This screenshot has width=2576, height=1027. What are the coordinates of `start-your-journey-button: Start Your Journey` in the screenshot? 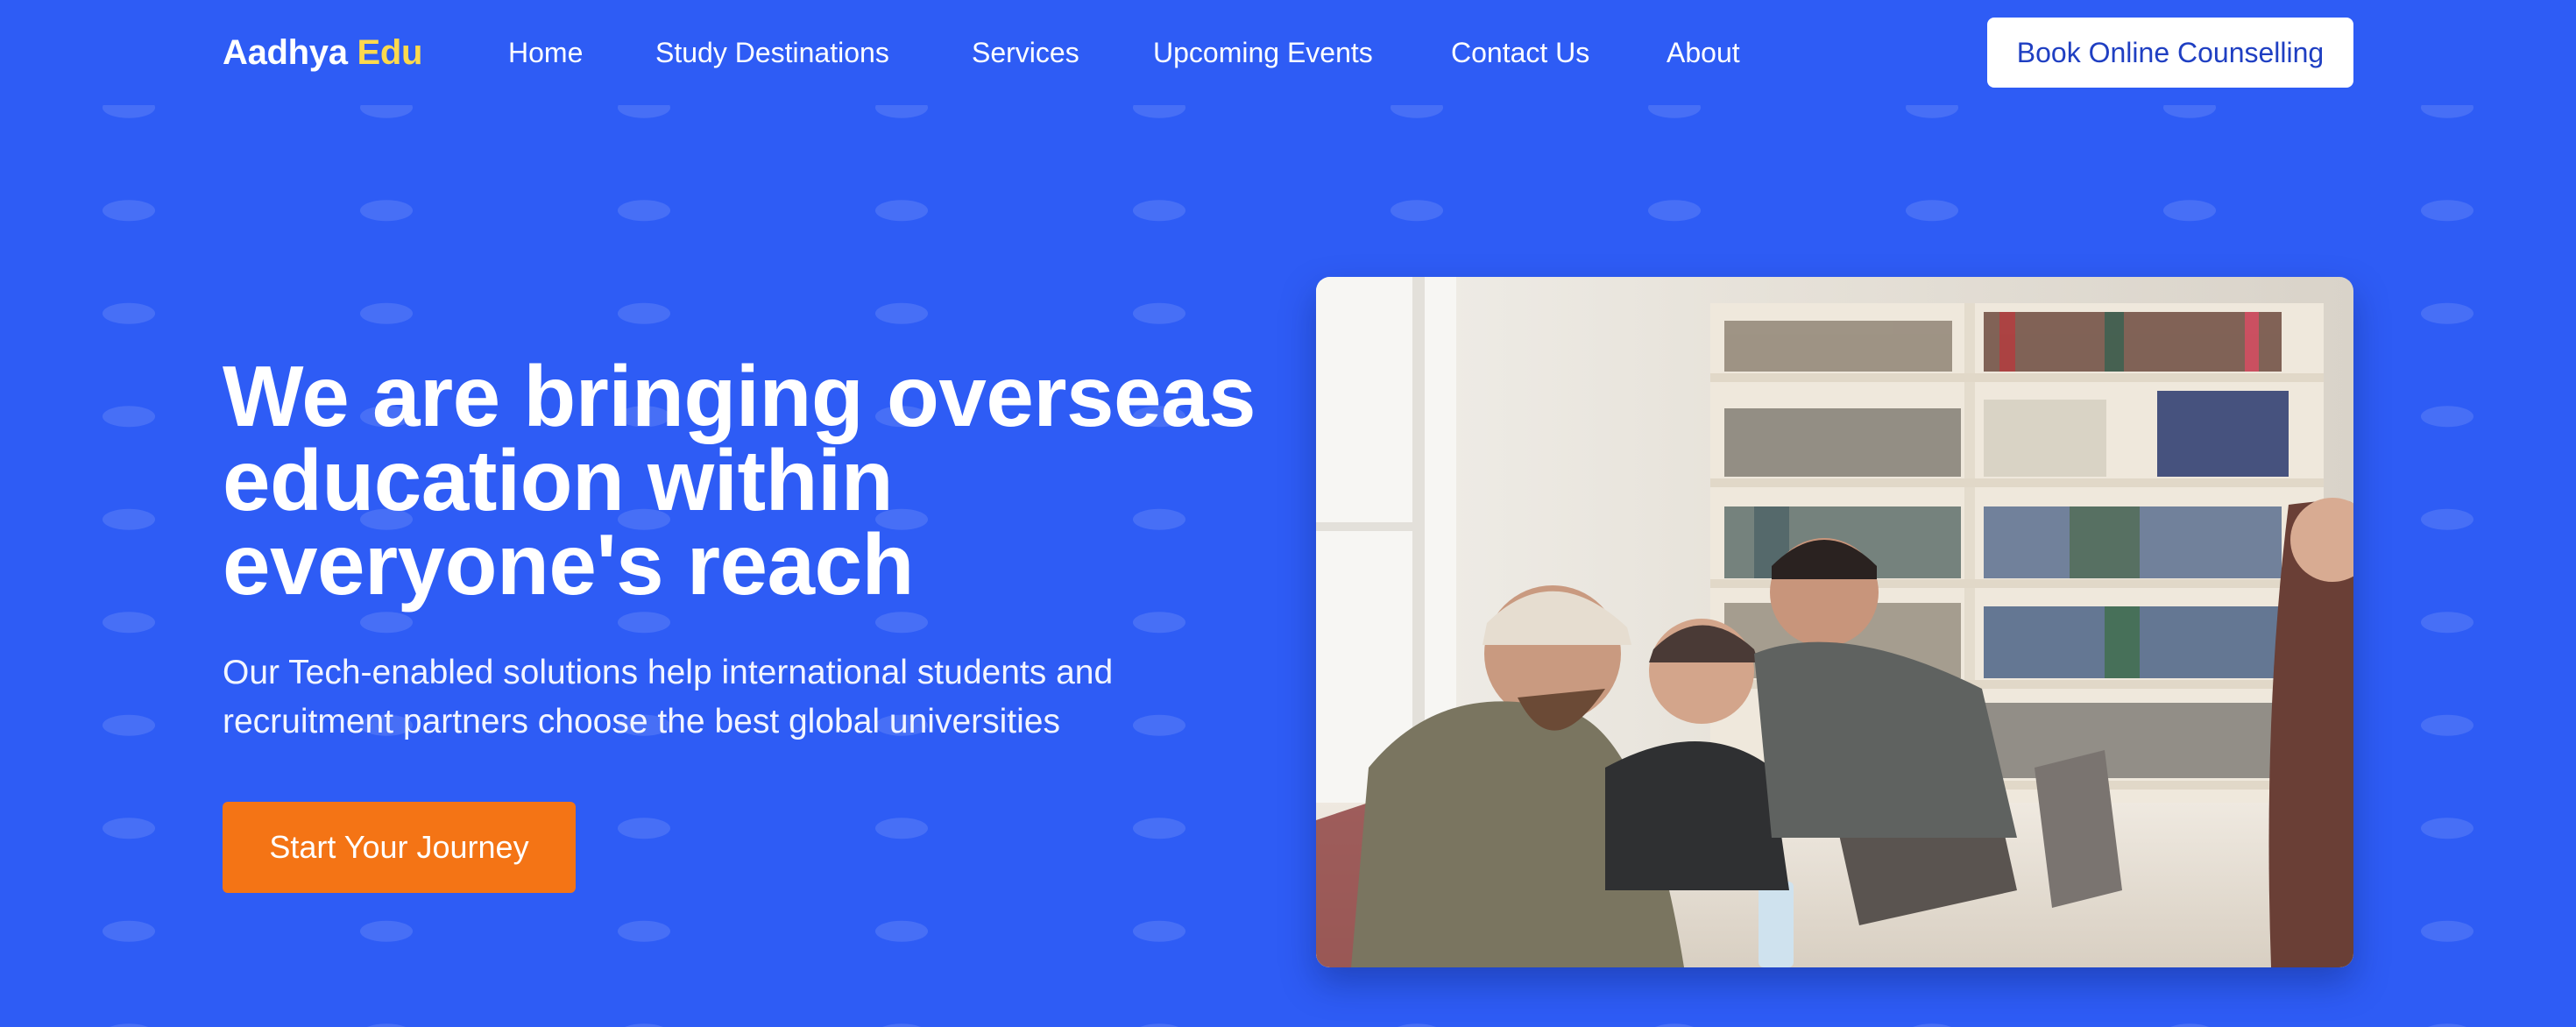 It's located at (399, 847).